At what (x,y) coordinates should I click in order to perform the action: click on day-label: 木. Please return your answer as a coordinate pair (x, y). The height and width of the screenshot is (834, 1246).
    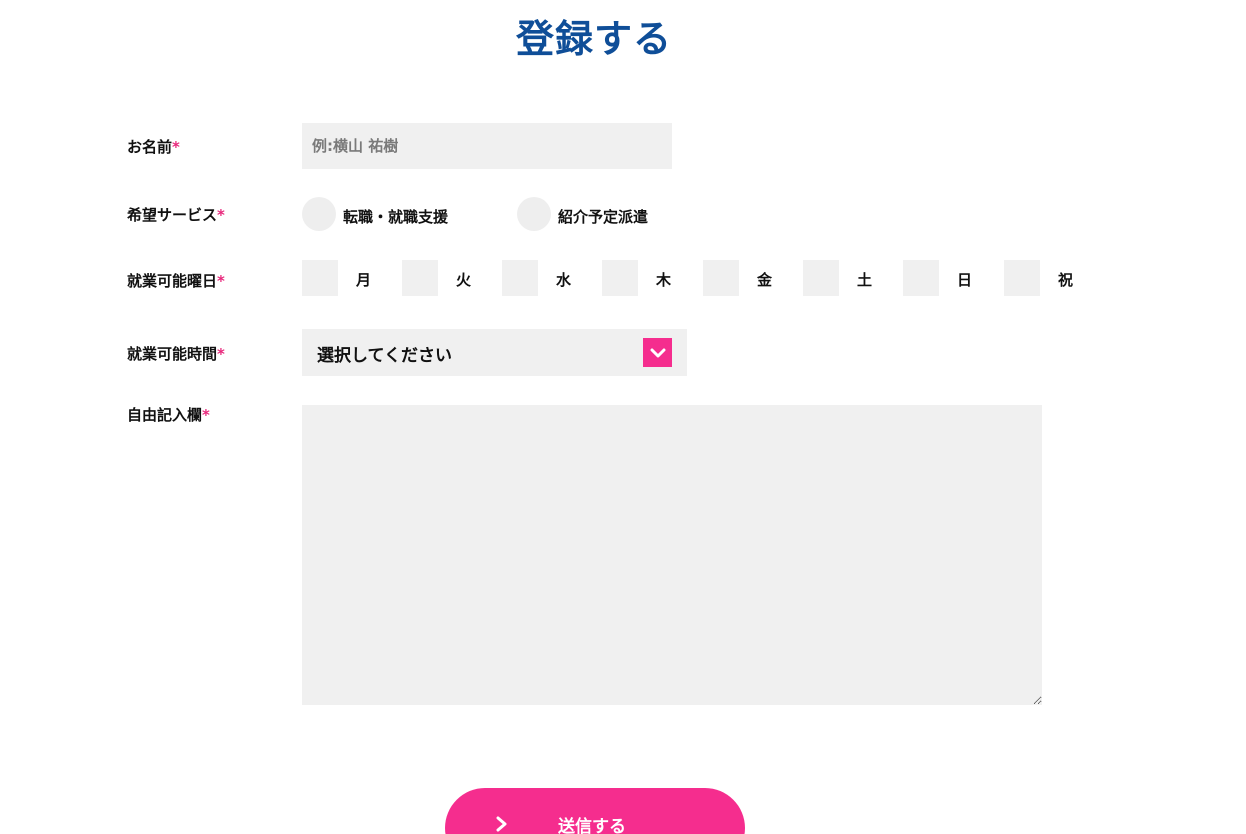
    Looking at the image, I should click on (664, 280).